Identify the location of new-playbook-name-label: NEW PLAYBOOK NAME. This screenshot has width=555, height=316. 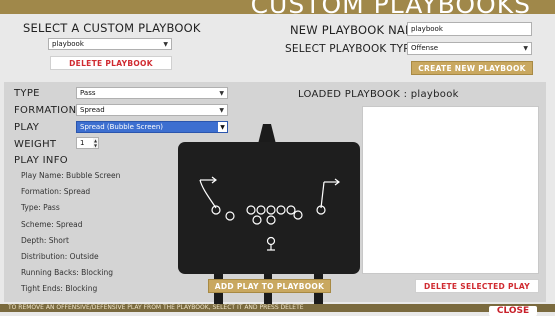
(356, 30).